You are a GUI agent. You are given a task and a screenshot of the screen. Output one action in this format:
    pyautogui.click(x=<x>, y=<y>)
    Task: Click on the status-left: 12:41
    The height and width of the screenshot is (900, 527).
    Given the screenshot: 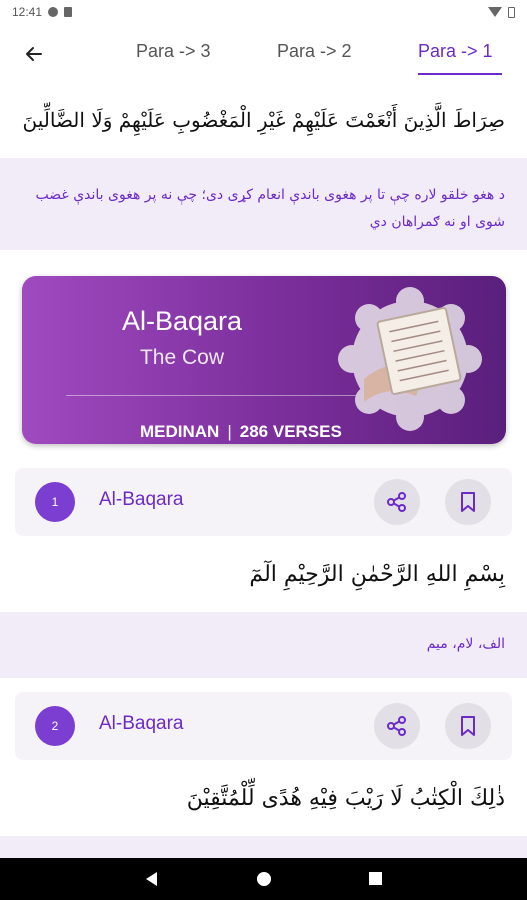 What is the action you would take?
    pyautogui.click(x=42, y=12)
    